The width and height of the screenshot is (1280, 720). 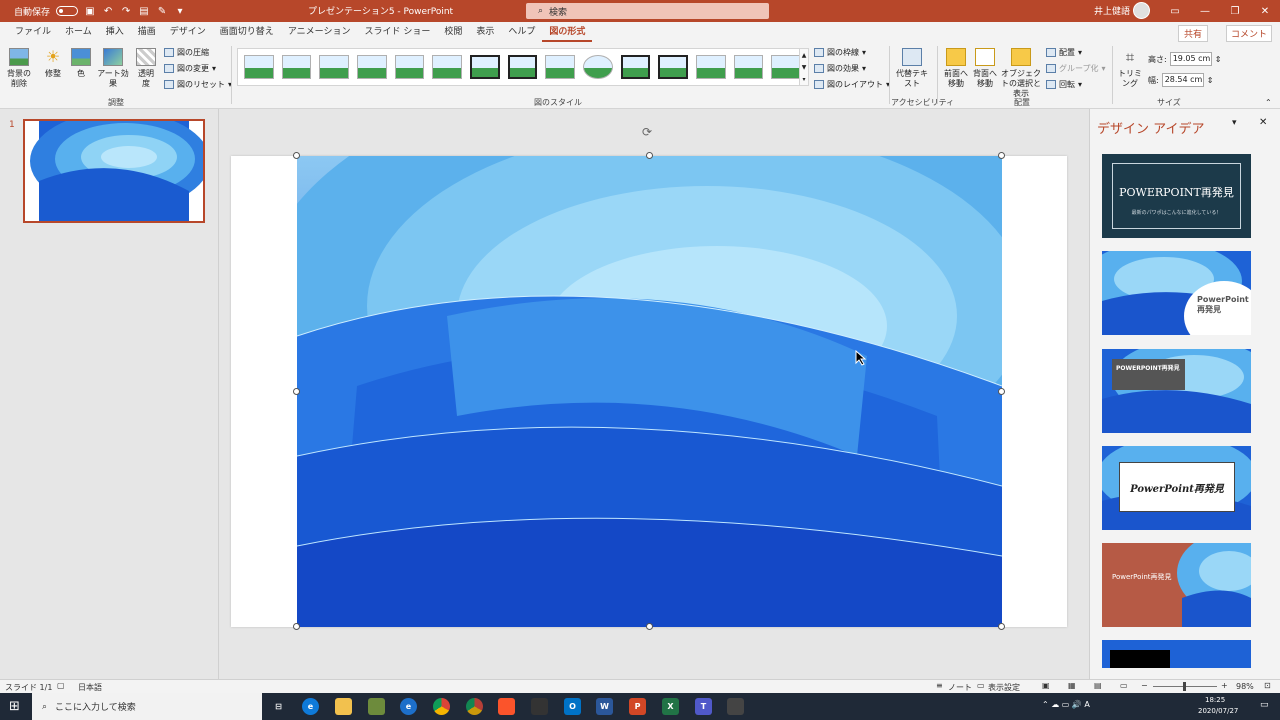 I want to click on tab-animations: アニメーション, so click(x=319, y=32).